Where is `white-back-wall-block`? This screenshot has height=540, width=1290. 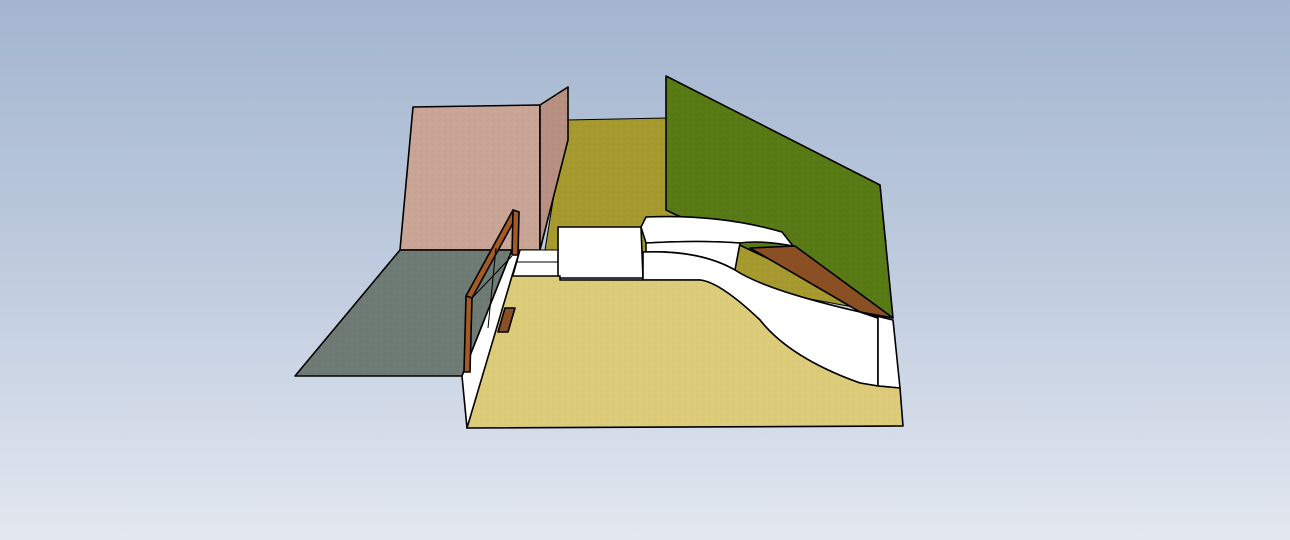 white-back-wall-block is located at coordinates (600, 252).